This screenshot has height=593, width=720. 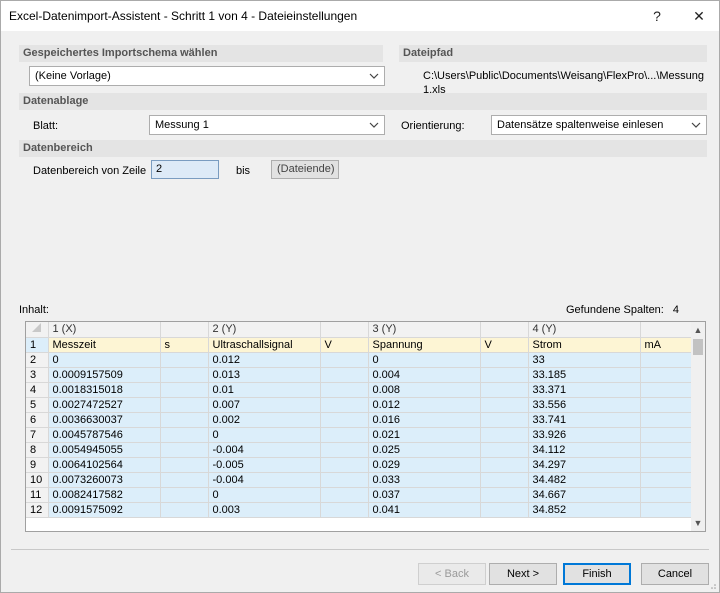 What do you see at coordinates (104, 420) in the screenshot?
I see `table-cell: 0.0036630037` at bounding box center [104, 420].